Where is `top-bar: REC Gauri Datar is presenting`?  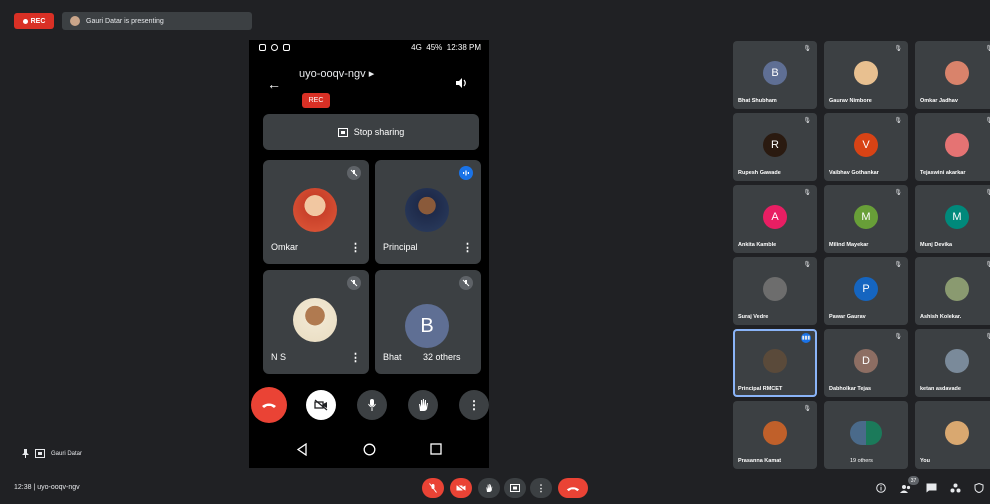 top-bar: REC Gauri Datar is presenting is located at coordinates (495, 20).